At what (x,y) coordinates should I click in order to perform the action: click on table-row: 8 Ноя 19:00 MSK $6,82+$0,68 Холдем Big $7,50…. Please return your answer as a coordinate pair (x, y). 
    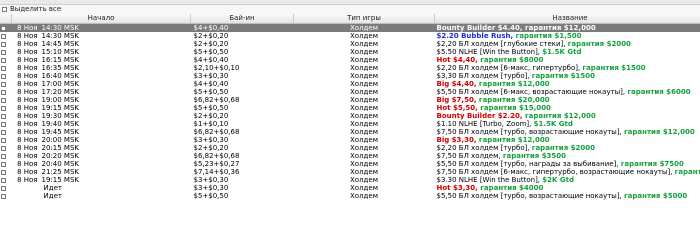
    Looking at the image, I should click on (350, 100).